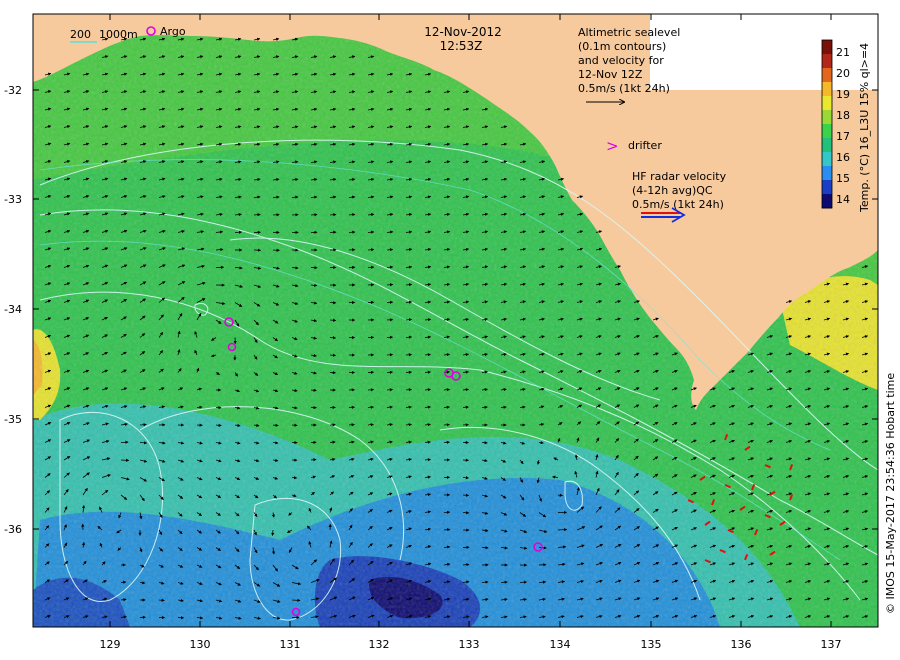 The width and height of the screenshot is (900, 660). Describe the element at coordinates (13, 419) in the screenshot. I see `y-tick-label: -35` at that location.